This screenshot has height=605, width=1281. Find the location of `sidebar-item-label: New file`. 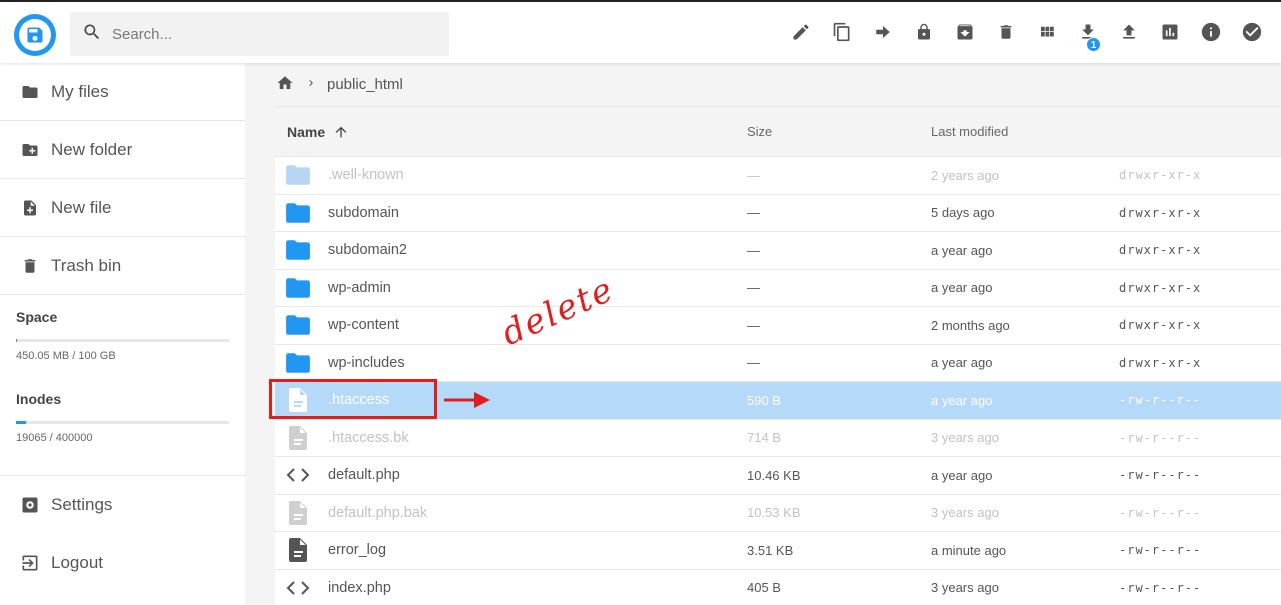

sidebar-item-label: New file is located at coordinates (81, 207).